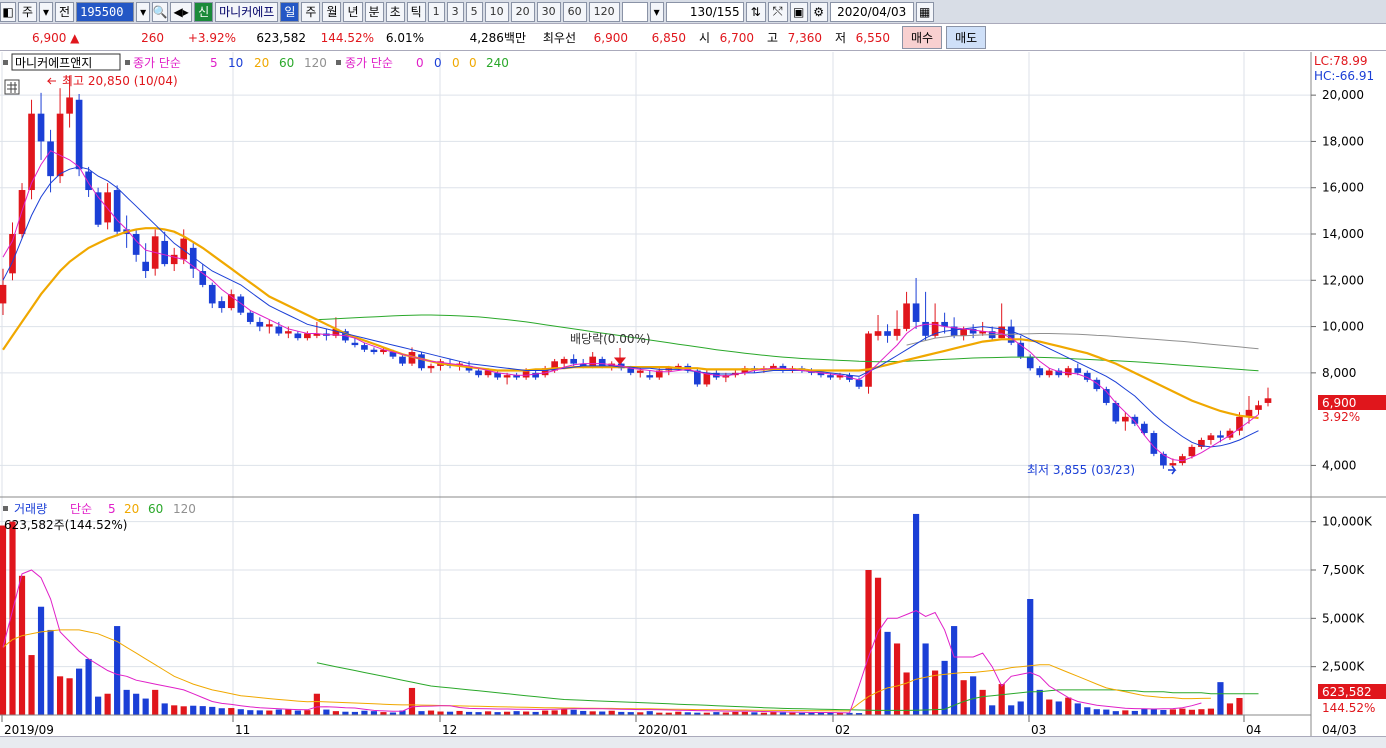 The width and height of the screenshot is (1386, 748). Describe the element at coordinates (353, 11) in the screenshot. I see `period-year: 년` at that location.